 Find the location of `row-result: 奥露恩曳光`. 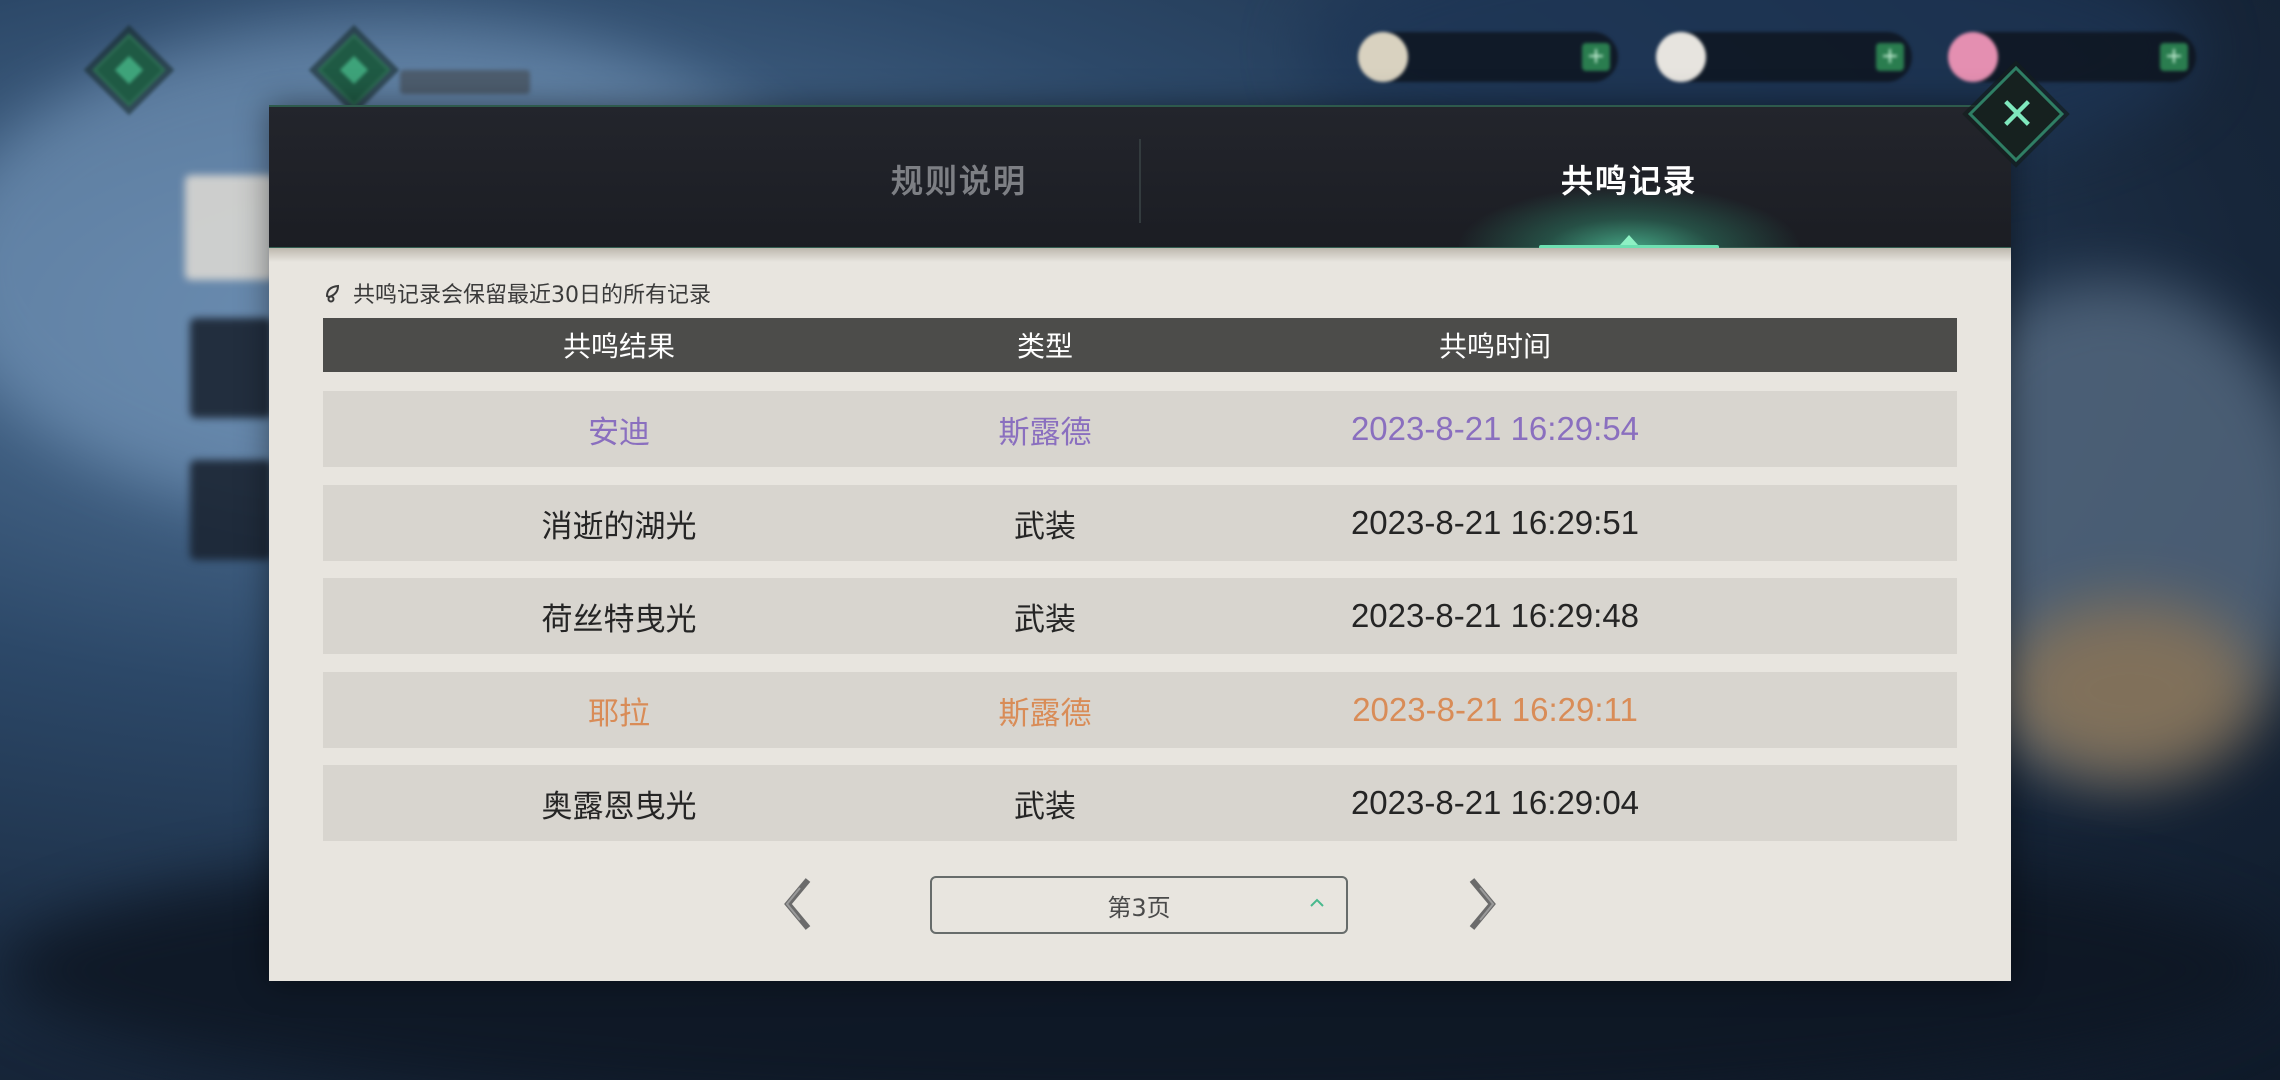

row-result: 奥露恩曳光 is located at coordinates (619, 806).